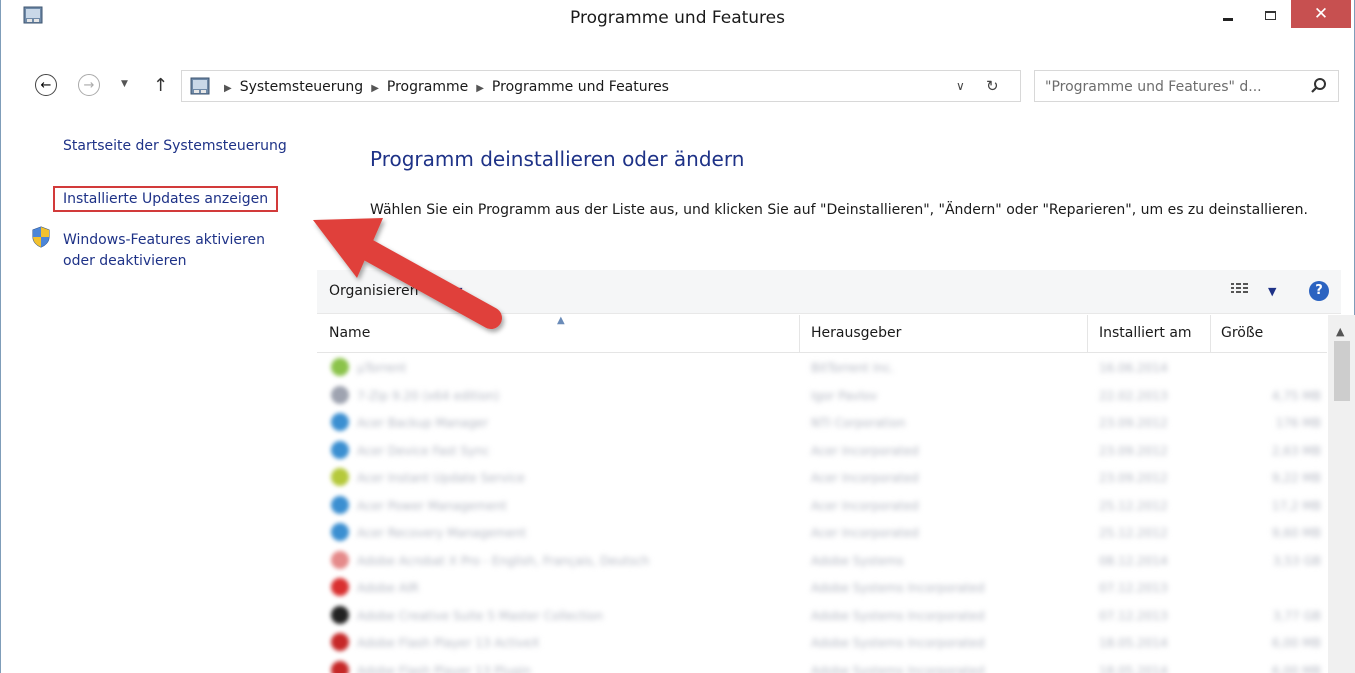  What do you see at coordinates (166, 199) in the screenshot?
I see `installed-updates-link: Installierte Updates anzeigen` at bounding box center [166, 199].